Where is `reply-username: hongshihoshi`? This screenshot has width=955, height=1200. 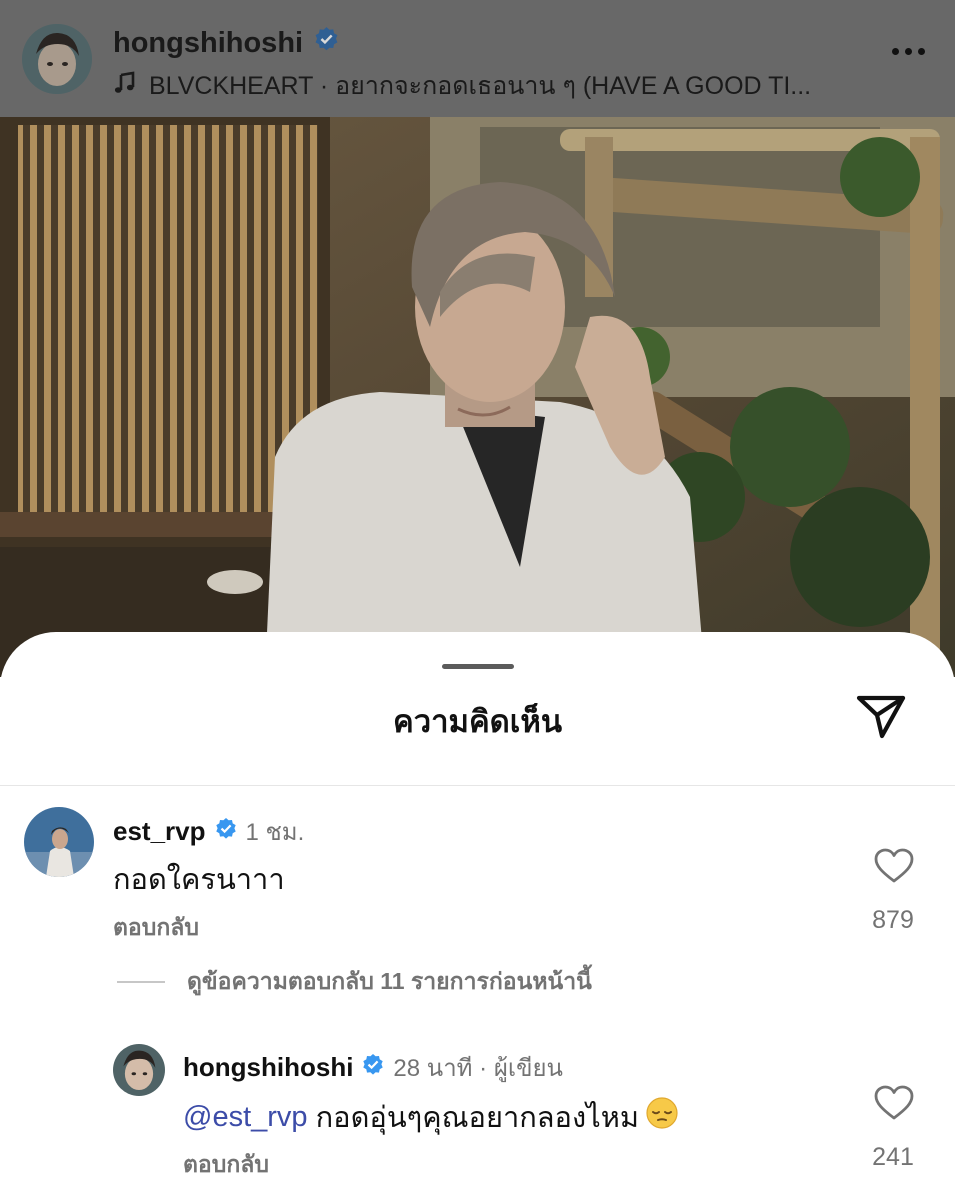
reply-username: hongshihoshi is located at coordinates (268, 1067).